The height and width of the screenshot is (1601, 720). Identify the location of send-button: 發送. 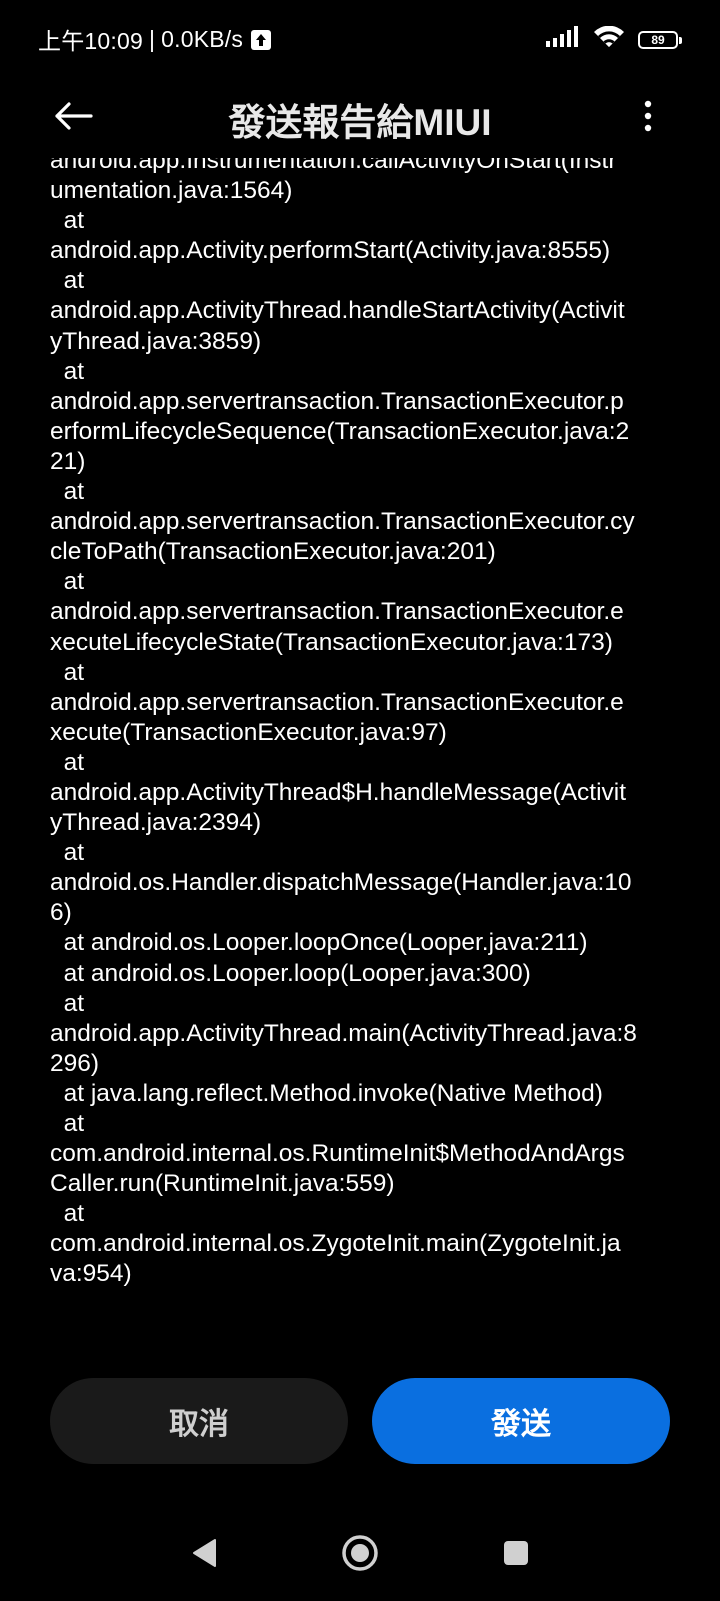
(521, 1421).